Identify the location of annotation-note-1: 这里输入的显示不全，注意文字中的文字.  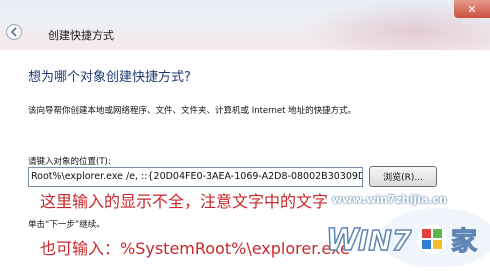
(184, 201).